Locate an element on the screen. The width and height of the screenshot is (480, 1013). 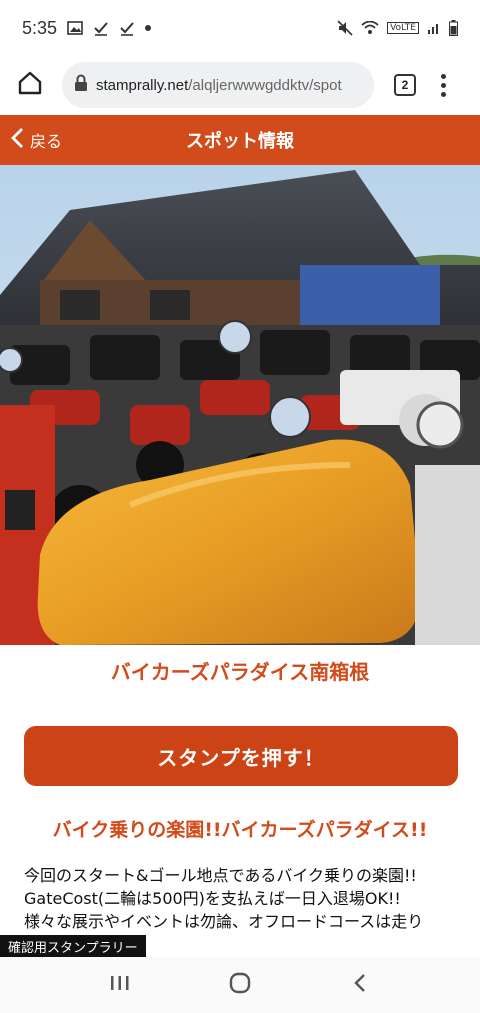
status-bar: 5:35 VoLTE is located at coordinates (240, 28).